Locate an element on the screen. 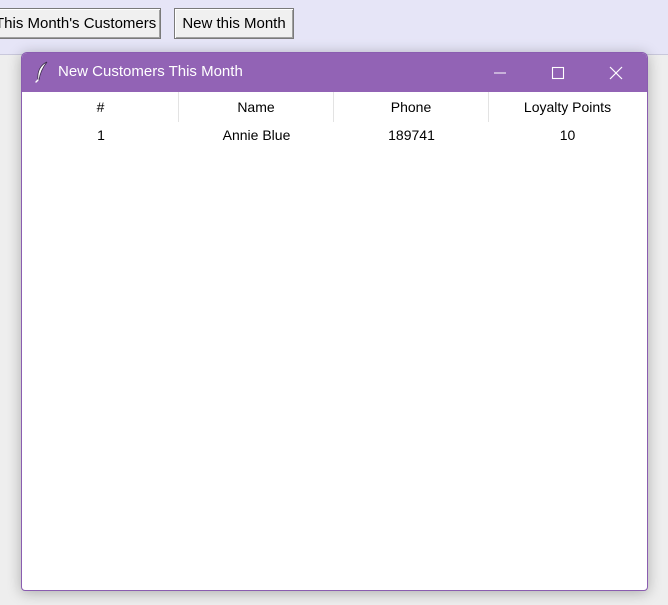 Image resolution: width=668 pixels, height=605 pixels. minimize-icon is located at coordinates (500, 73).